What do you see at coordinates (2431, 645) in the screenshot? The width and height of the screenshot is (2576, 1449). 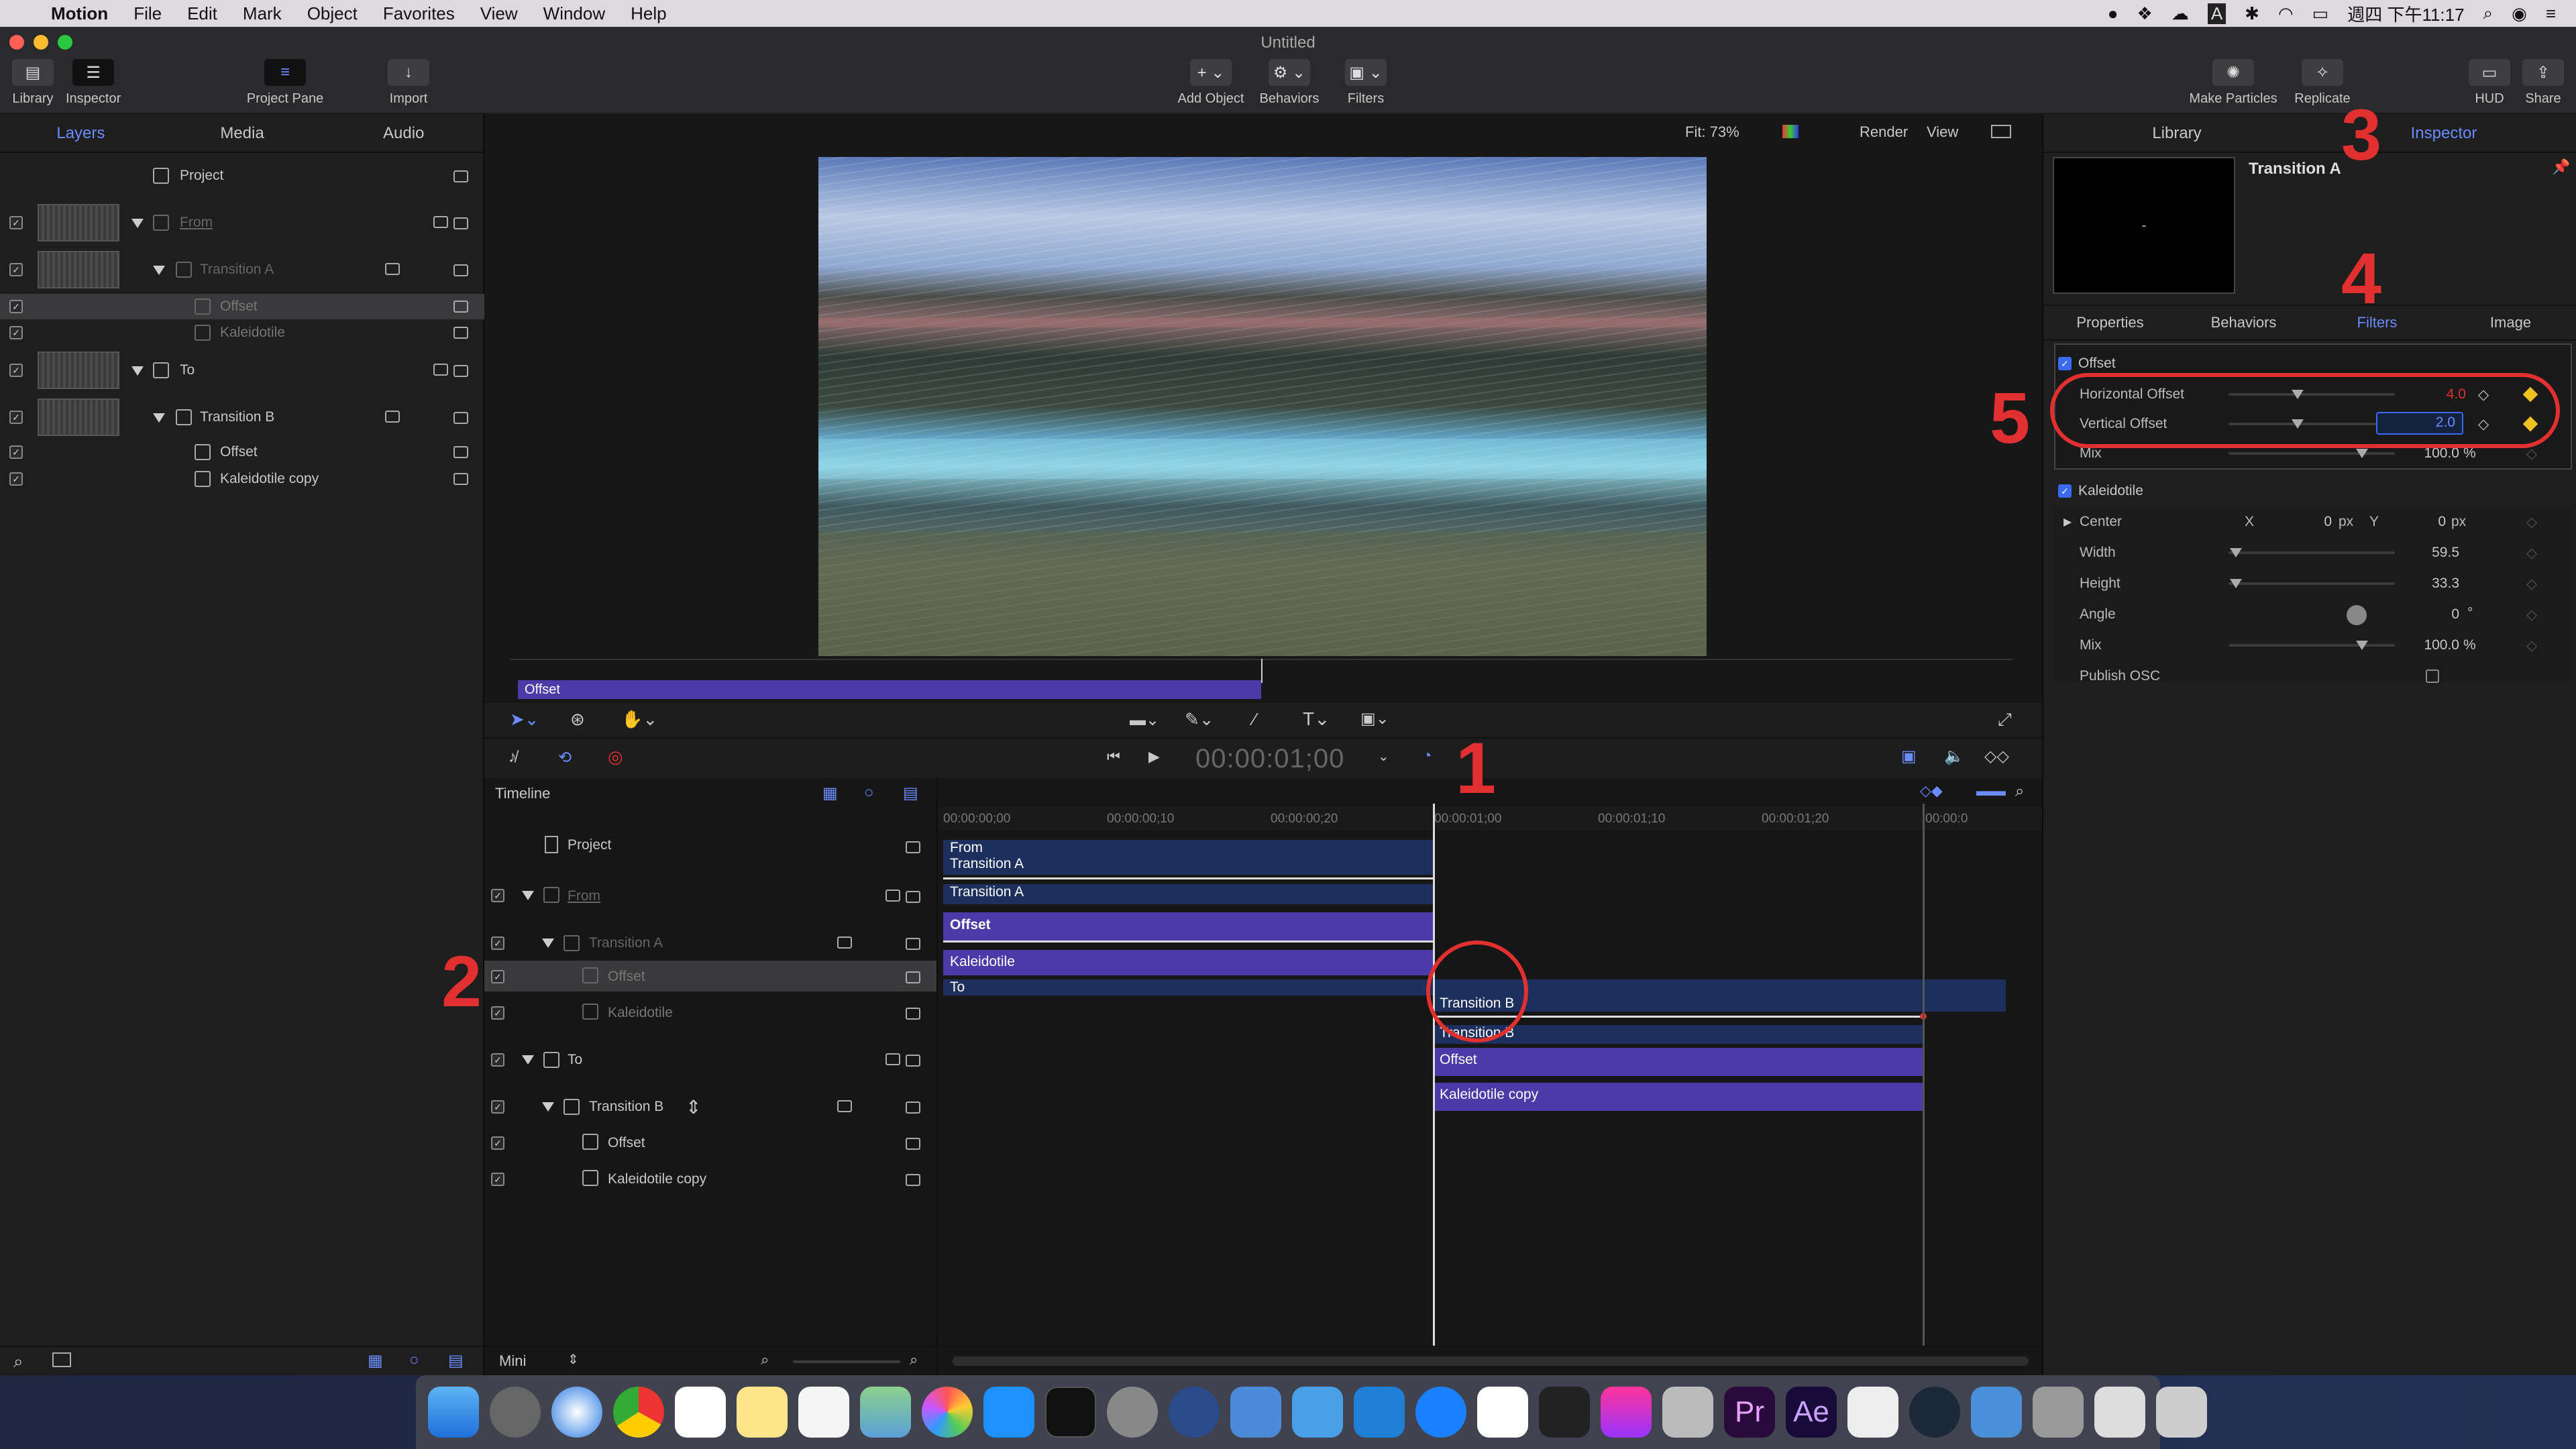 I see `mix-value: 100.0` at bounding box center [2431, 645].